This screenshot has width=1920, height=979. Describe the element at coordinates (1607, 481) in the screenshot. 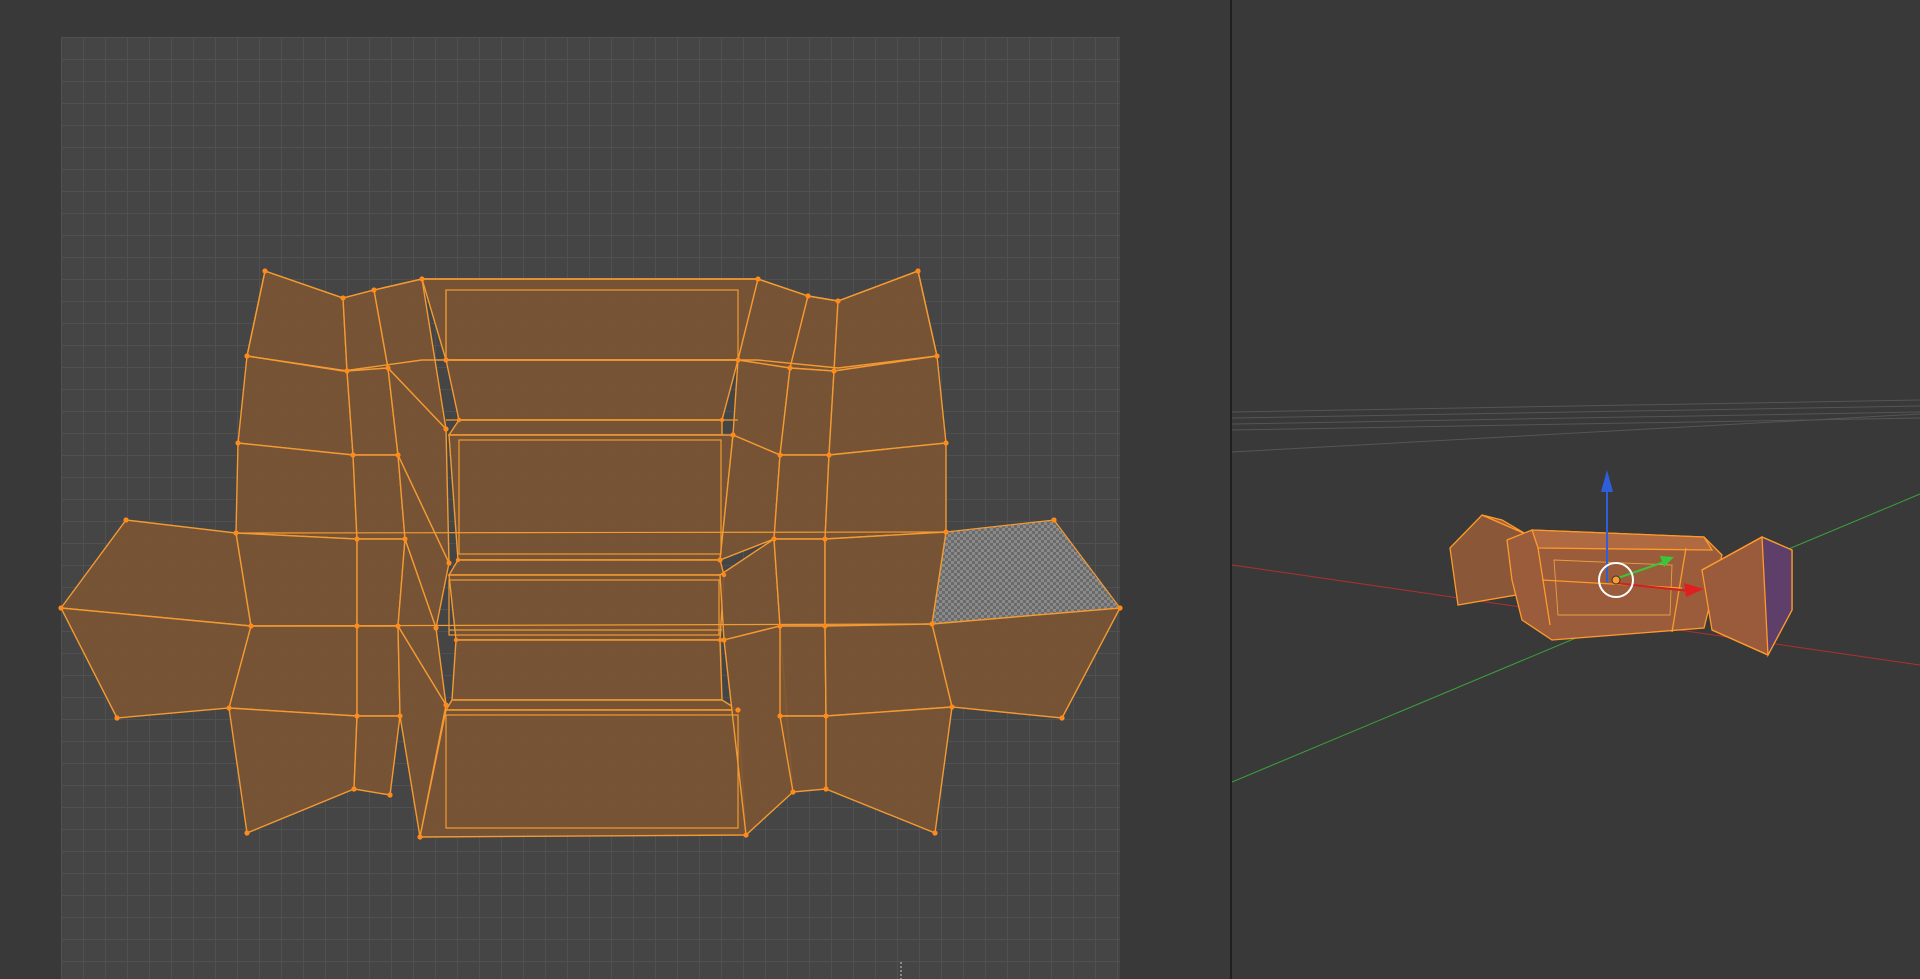

I see `translate-z-arrow-icon` at that location.